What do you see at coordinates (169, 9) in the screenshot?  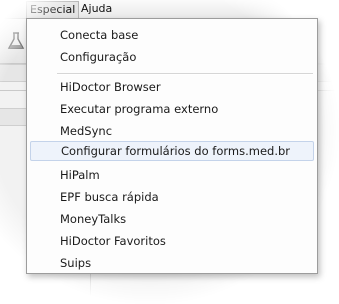 I see `menubar: Especial Ajuda` at bounding box center [169, 9].